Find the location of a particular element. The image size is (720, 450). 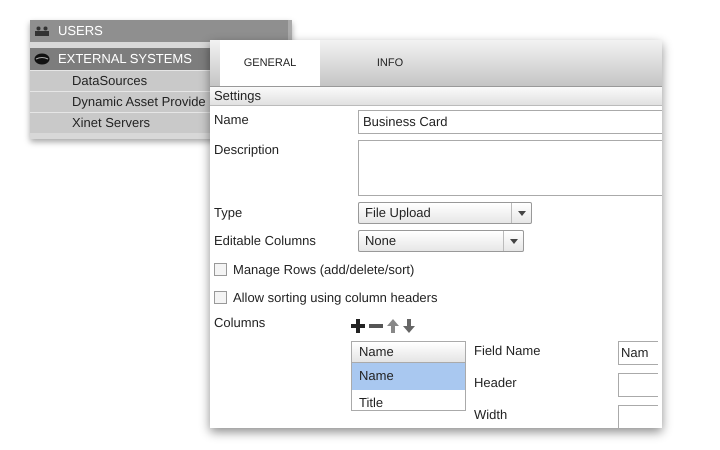

section-label: EXTERNAL SYSTEMS is located at coordinates (125, 59).